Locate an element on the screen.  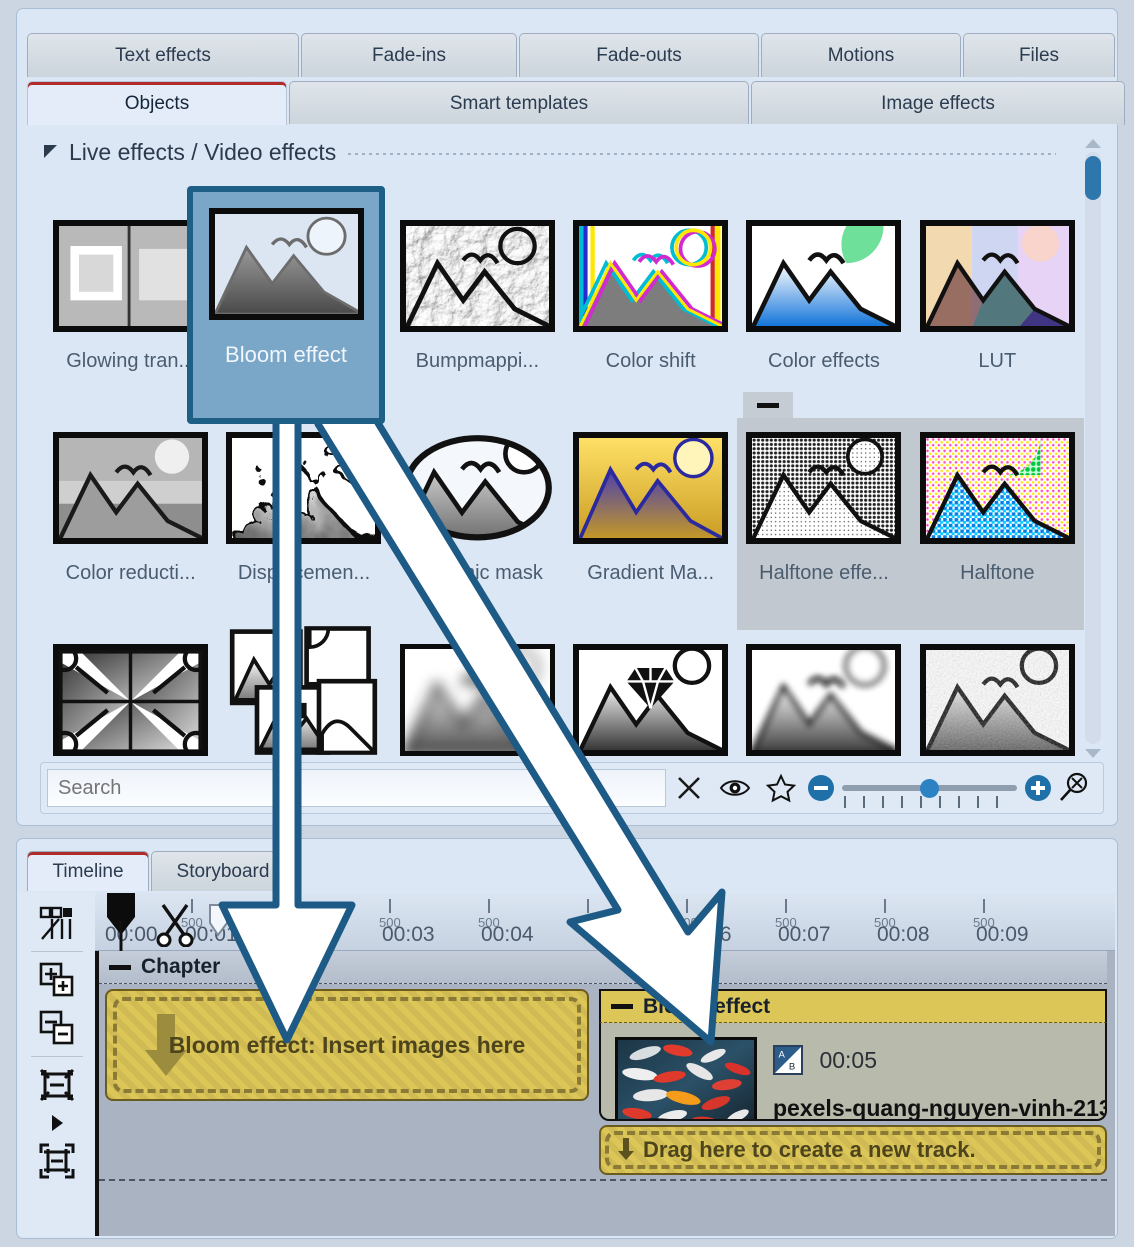
trim-icon is located at coordinates (230, 923).